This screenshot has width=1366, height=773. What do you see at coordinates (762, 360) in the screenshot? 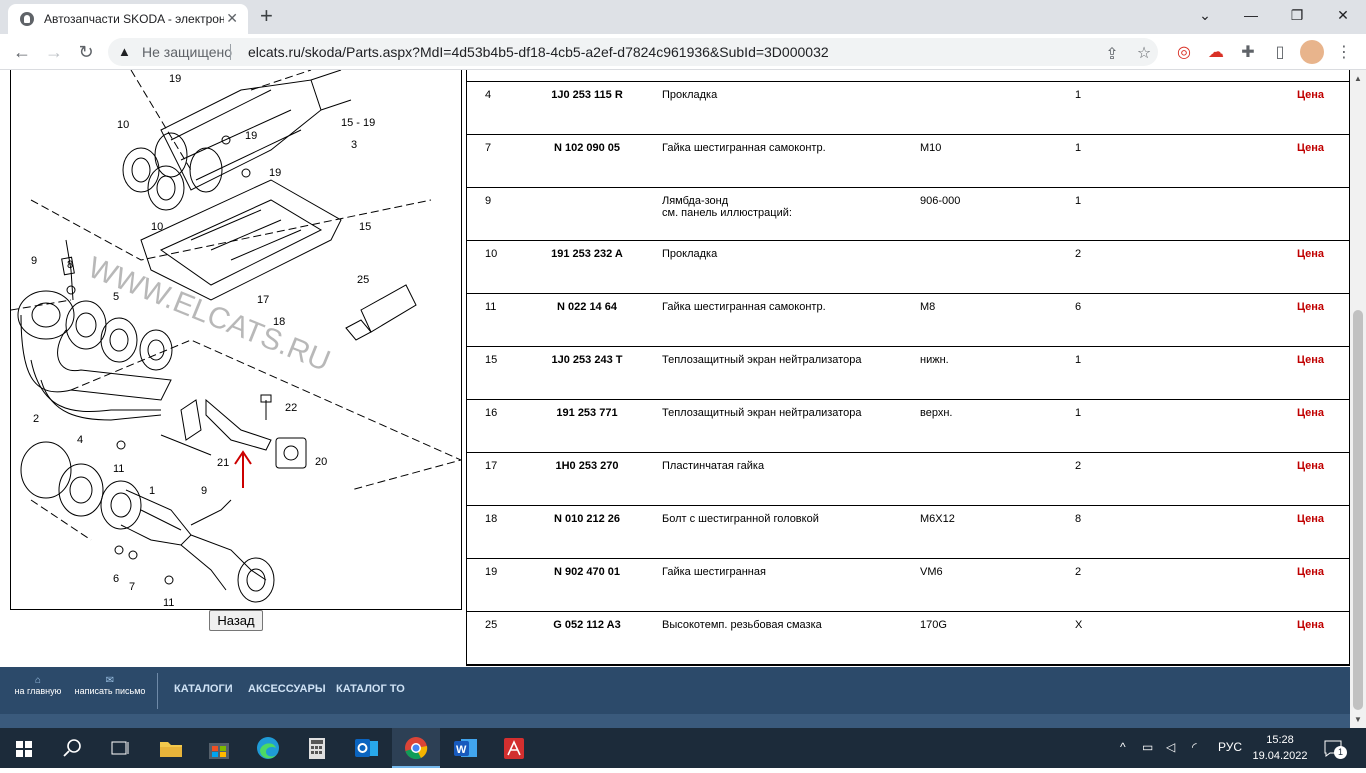
I see `part-name-line: Теплозащитный экран нейтрализатора` at bounding box center [762, 360].